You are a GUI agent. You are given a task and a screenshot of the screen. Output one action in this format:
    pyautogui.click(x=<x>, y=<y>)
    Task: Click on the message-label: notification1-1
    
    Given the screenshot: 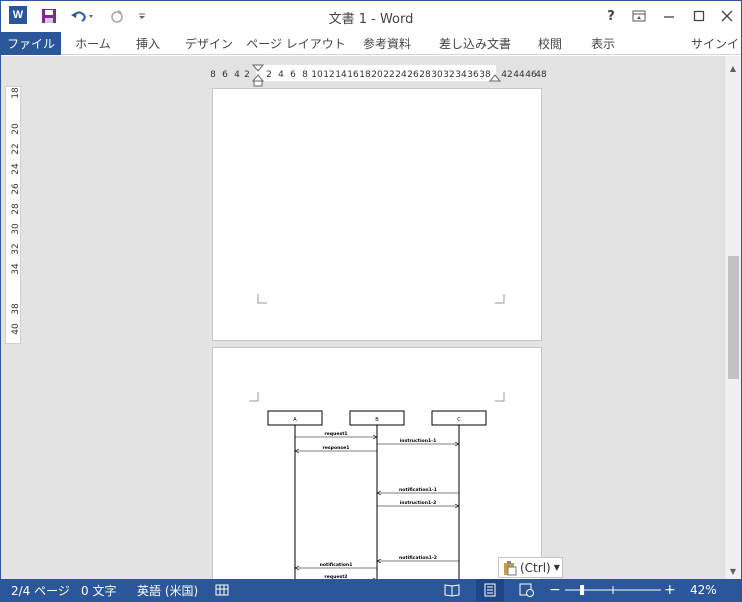 What is the action you would take?
    pyautogui.click(x=418, y=490)
    